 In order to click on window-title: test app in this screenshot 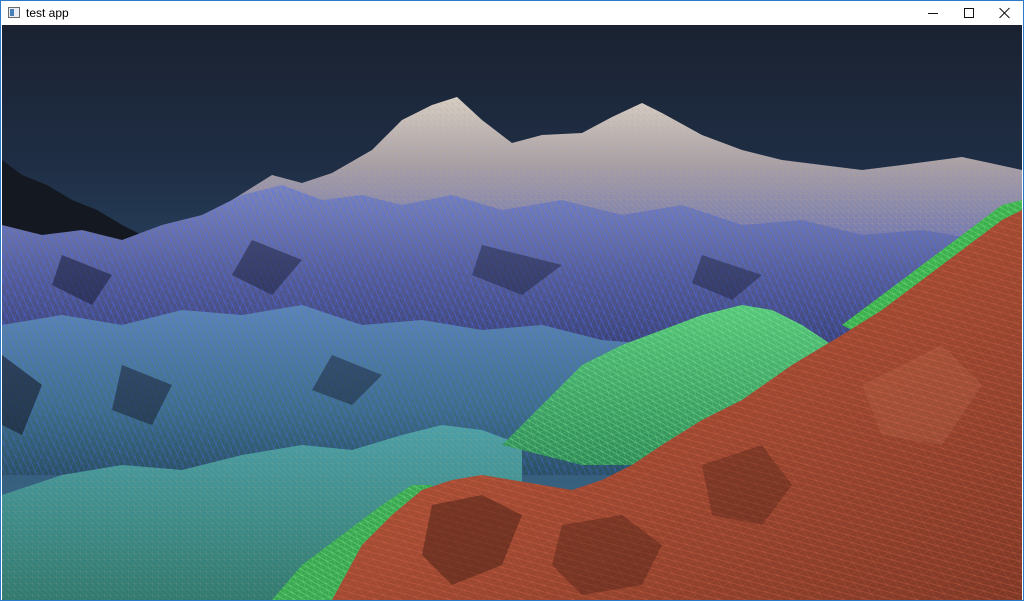, I will do `click(47, 13)`.